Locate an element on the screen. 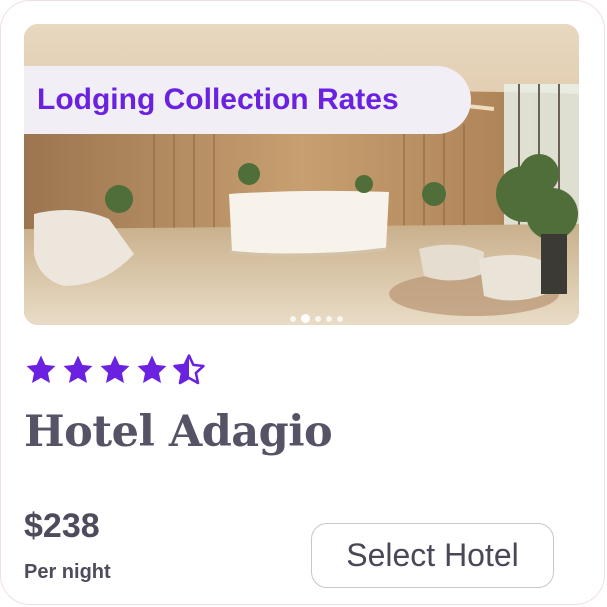 Image resolution: width=607 pixels, height=607 pixels. collection-badge: Lodging Collection Rates is located at coordinates (247, 100).